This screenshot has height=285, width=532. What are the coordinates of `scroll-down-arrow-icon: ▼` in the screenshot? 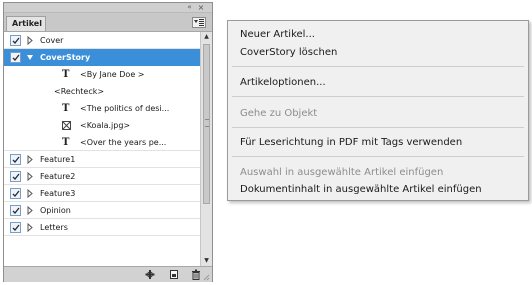 It's located at (206, 261).